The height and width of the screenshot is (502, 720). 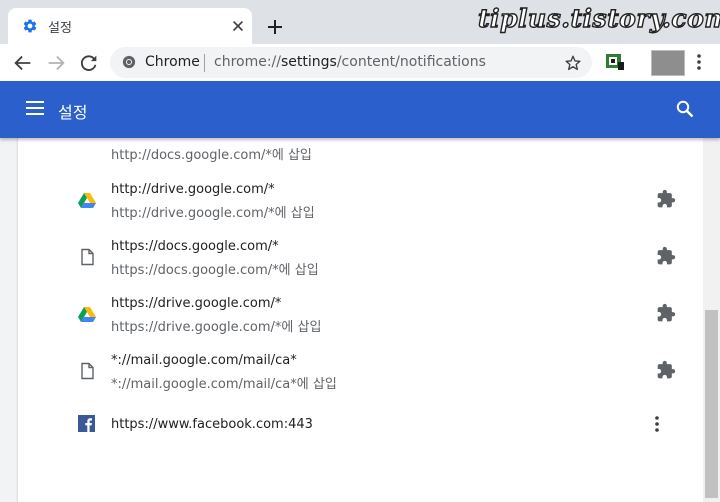 I want to click on tab-title: 설정, so click(x=60, y=28).